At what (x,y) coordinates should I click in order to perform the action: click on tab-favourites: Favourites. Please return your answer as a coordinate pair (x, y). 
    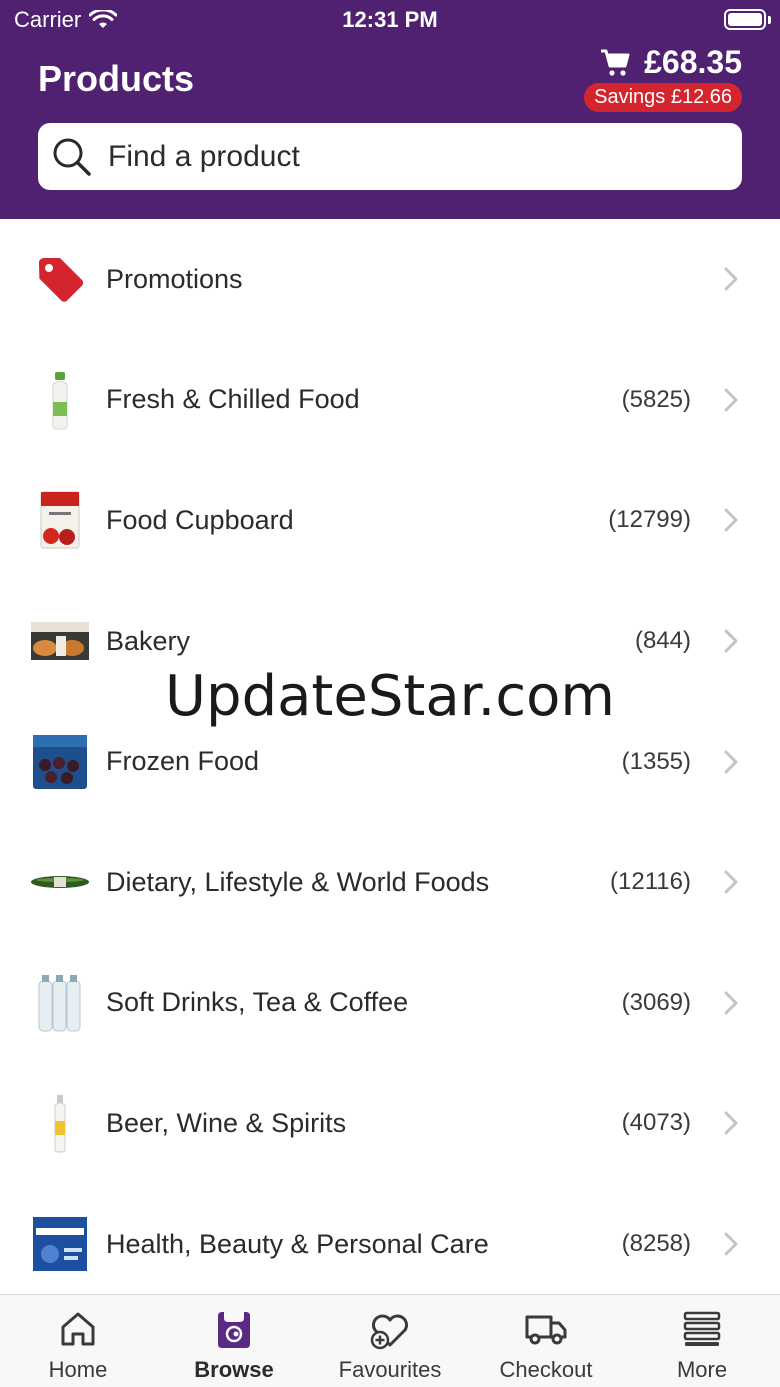
    Looking at the image, I should click on (390, 1341).